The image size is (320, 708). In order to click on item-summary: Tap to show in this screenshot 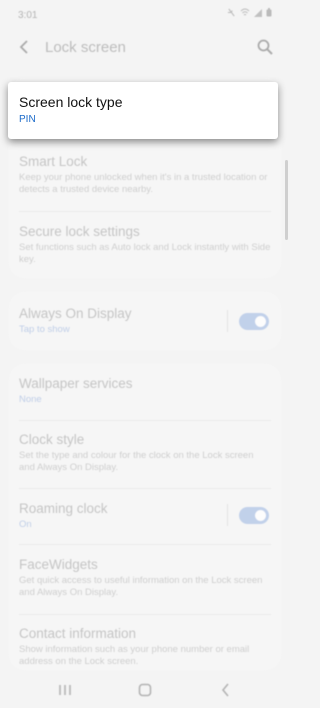, I will do `click(44, 329)`.